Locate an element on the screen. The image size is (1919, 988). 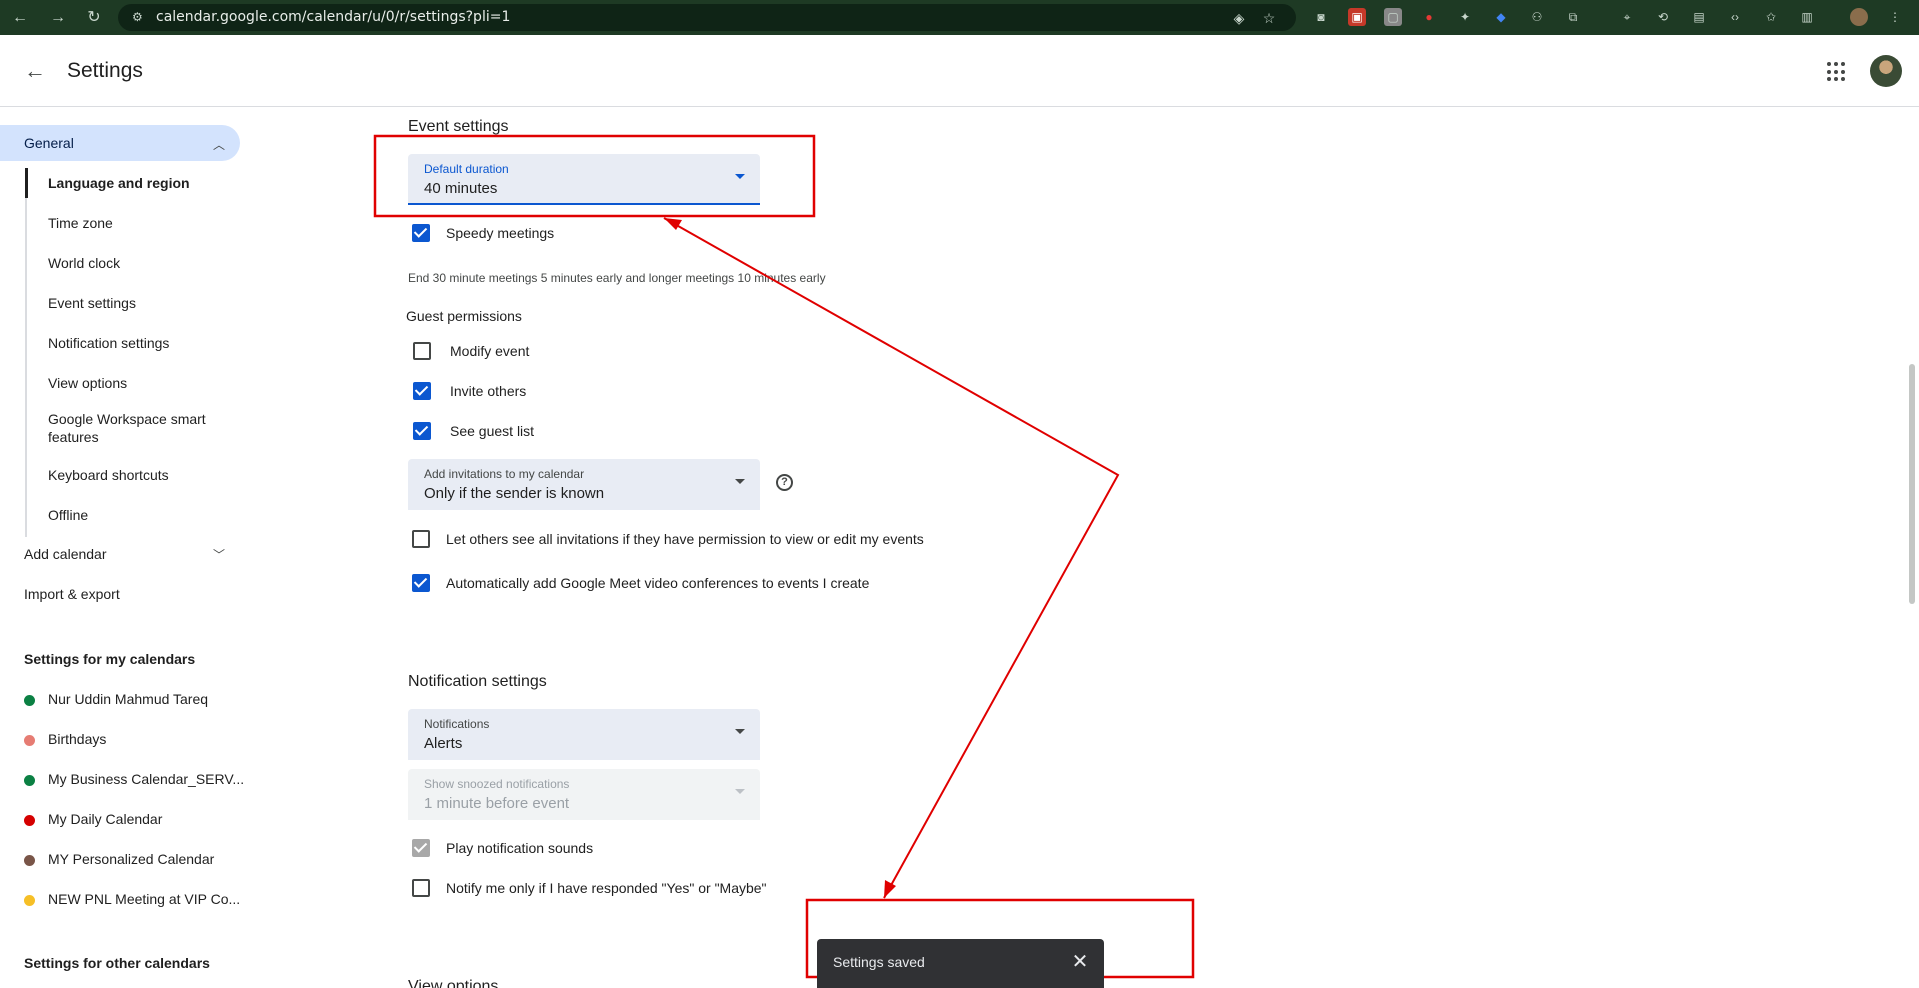
sidebar-item-world-clock: World clock is located at coordinates (133, 263).